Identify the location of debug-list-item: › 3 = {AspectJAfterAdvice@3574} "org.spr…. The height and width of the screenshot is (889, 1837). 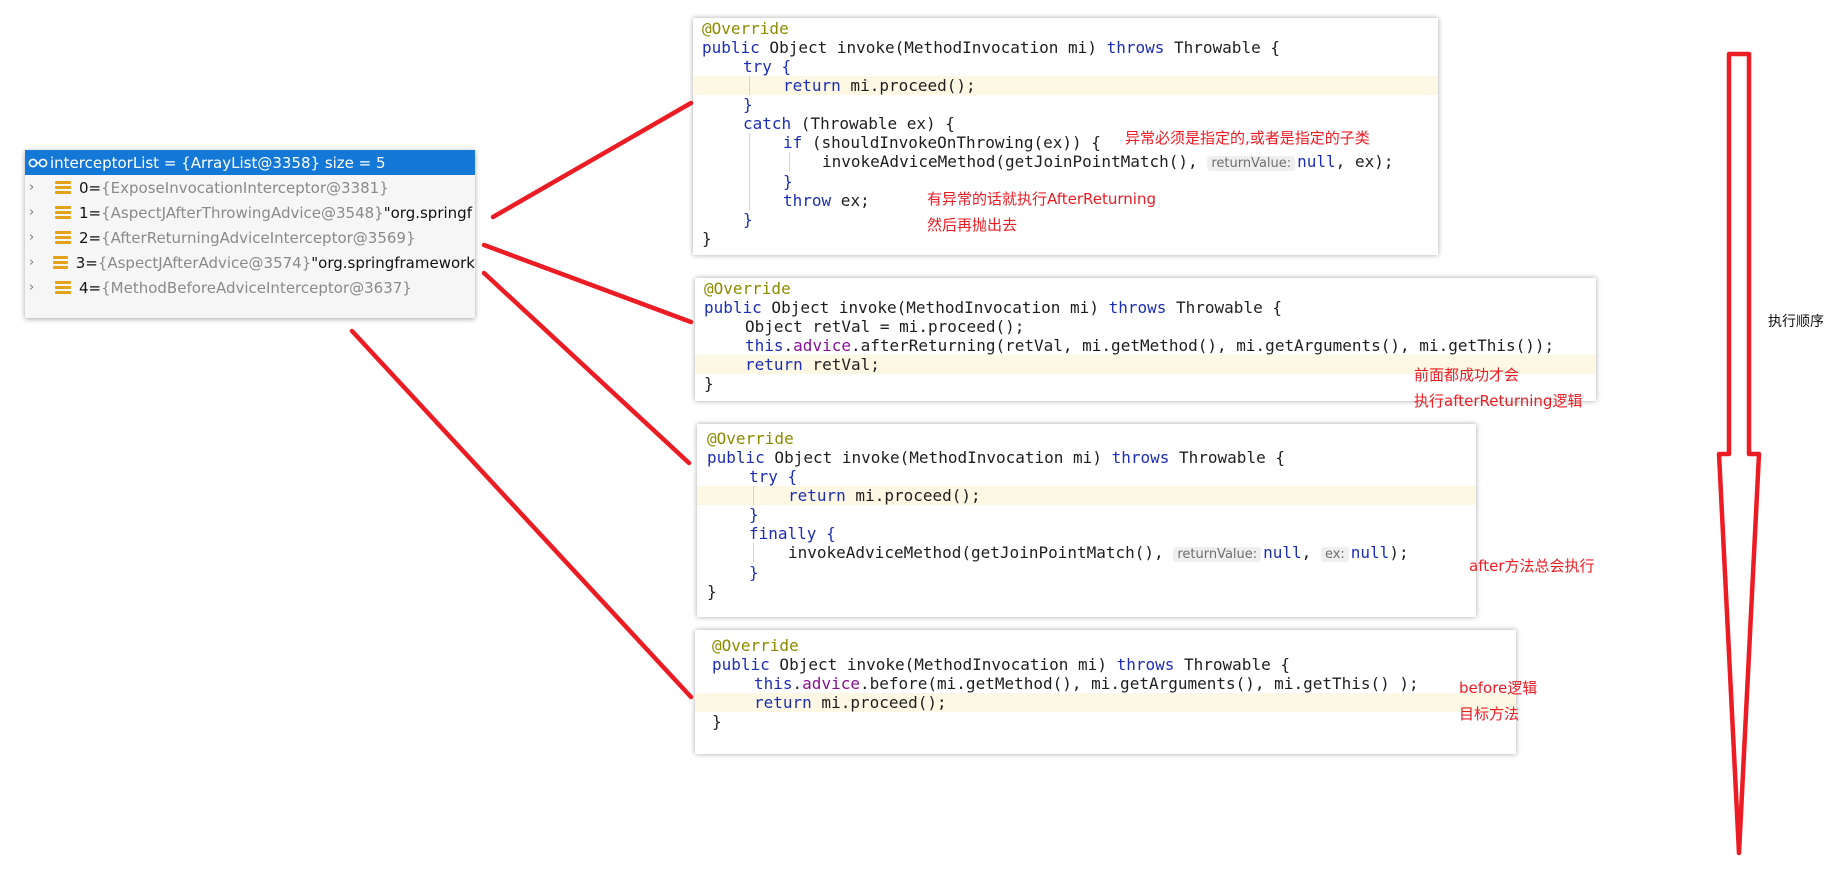
(250, 262).